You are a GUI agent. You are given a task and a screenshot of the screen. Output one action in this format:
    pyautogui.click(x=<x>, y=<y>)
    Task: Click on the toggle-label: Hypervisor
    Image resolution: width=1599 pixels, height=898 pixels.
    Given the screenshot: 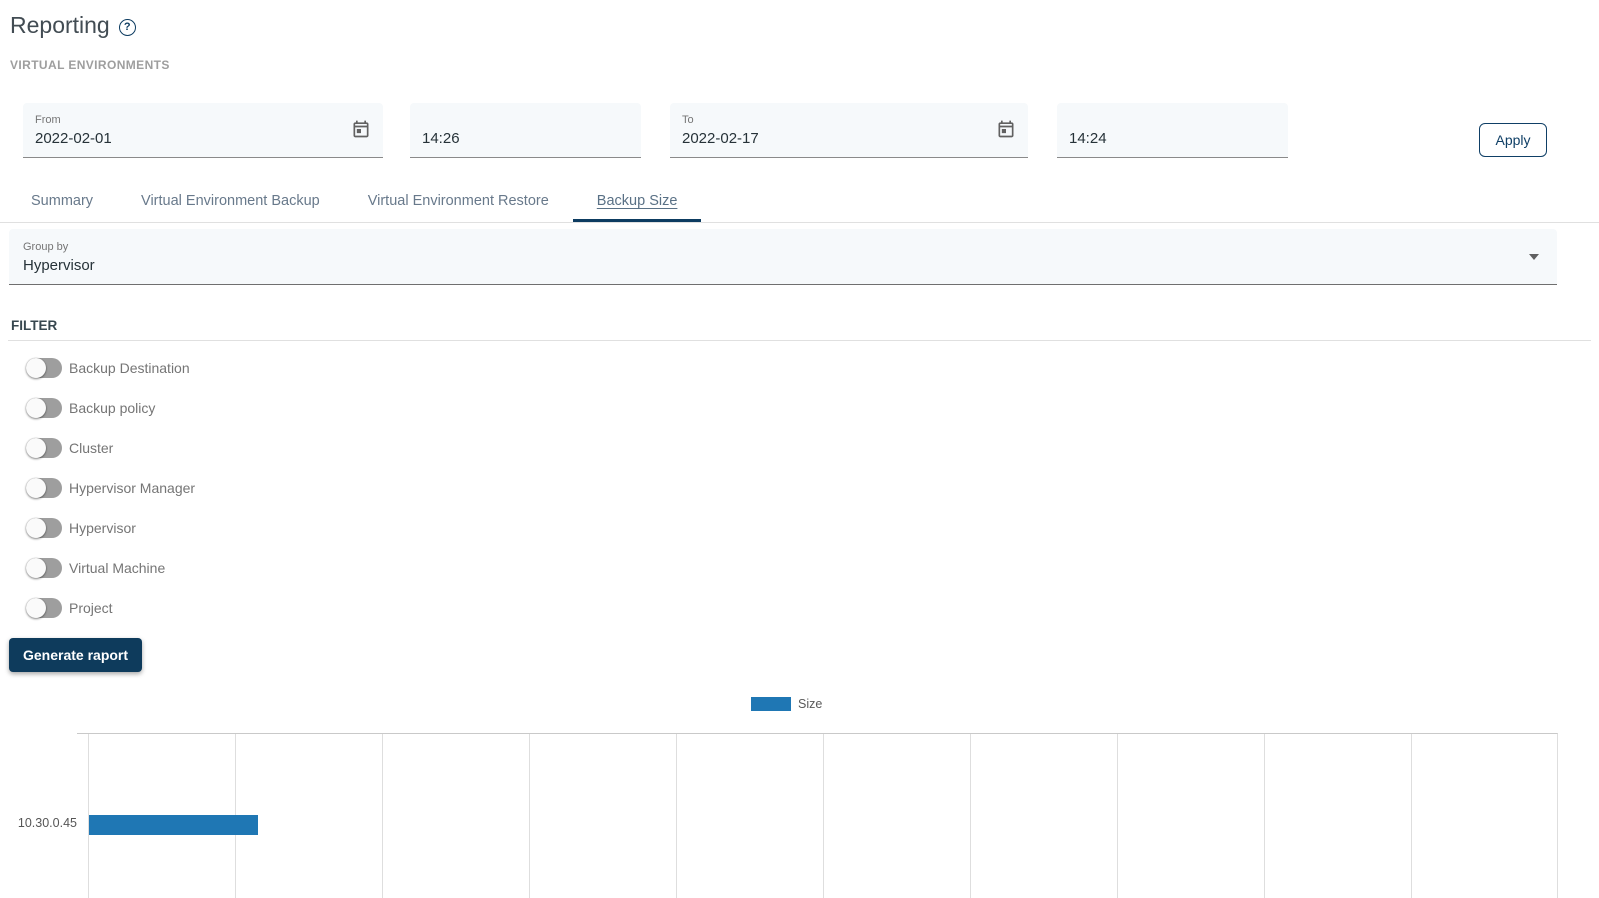 What is the action you would take?
    pyautogui.click(x=102, y=528)
    